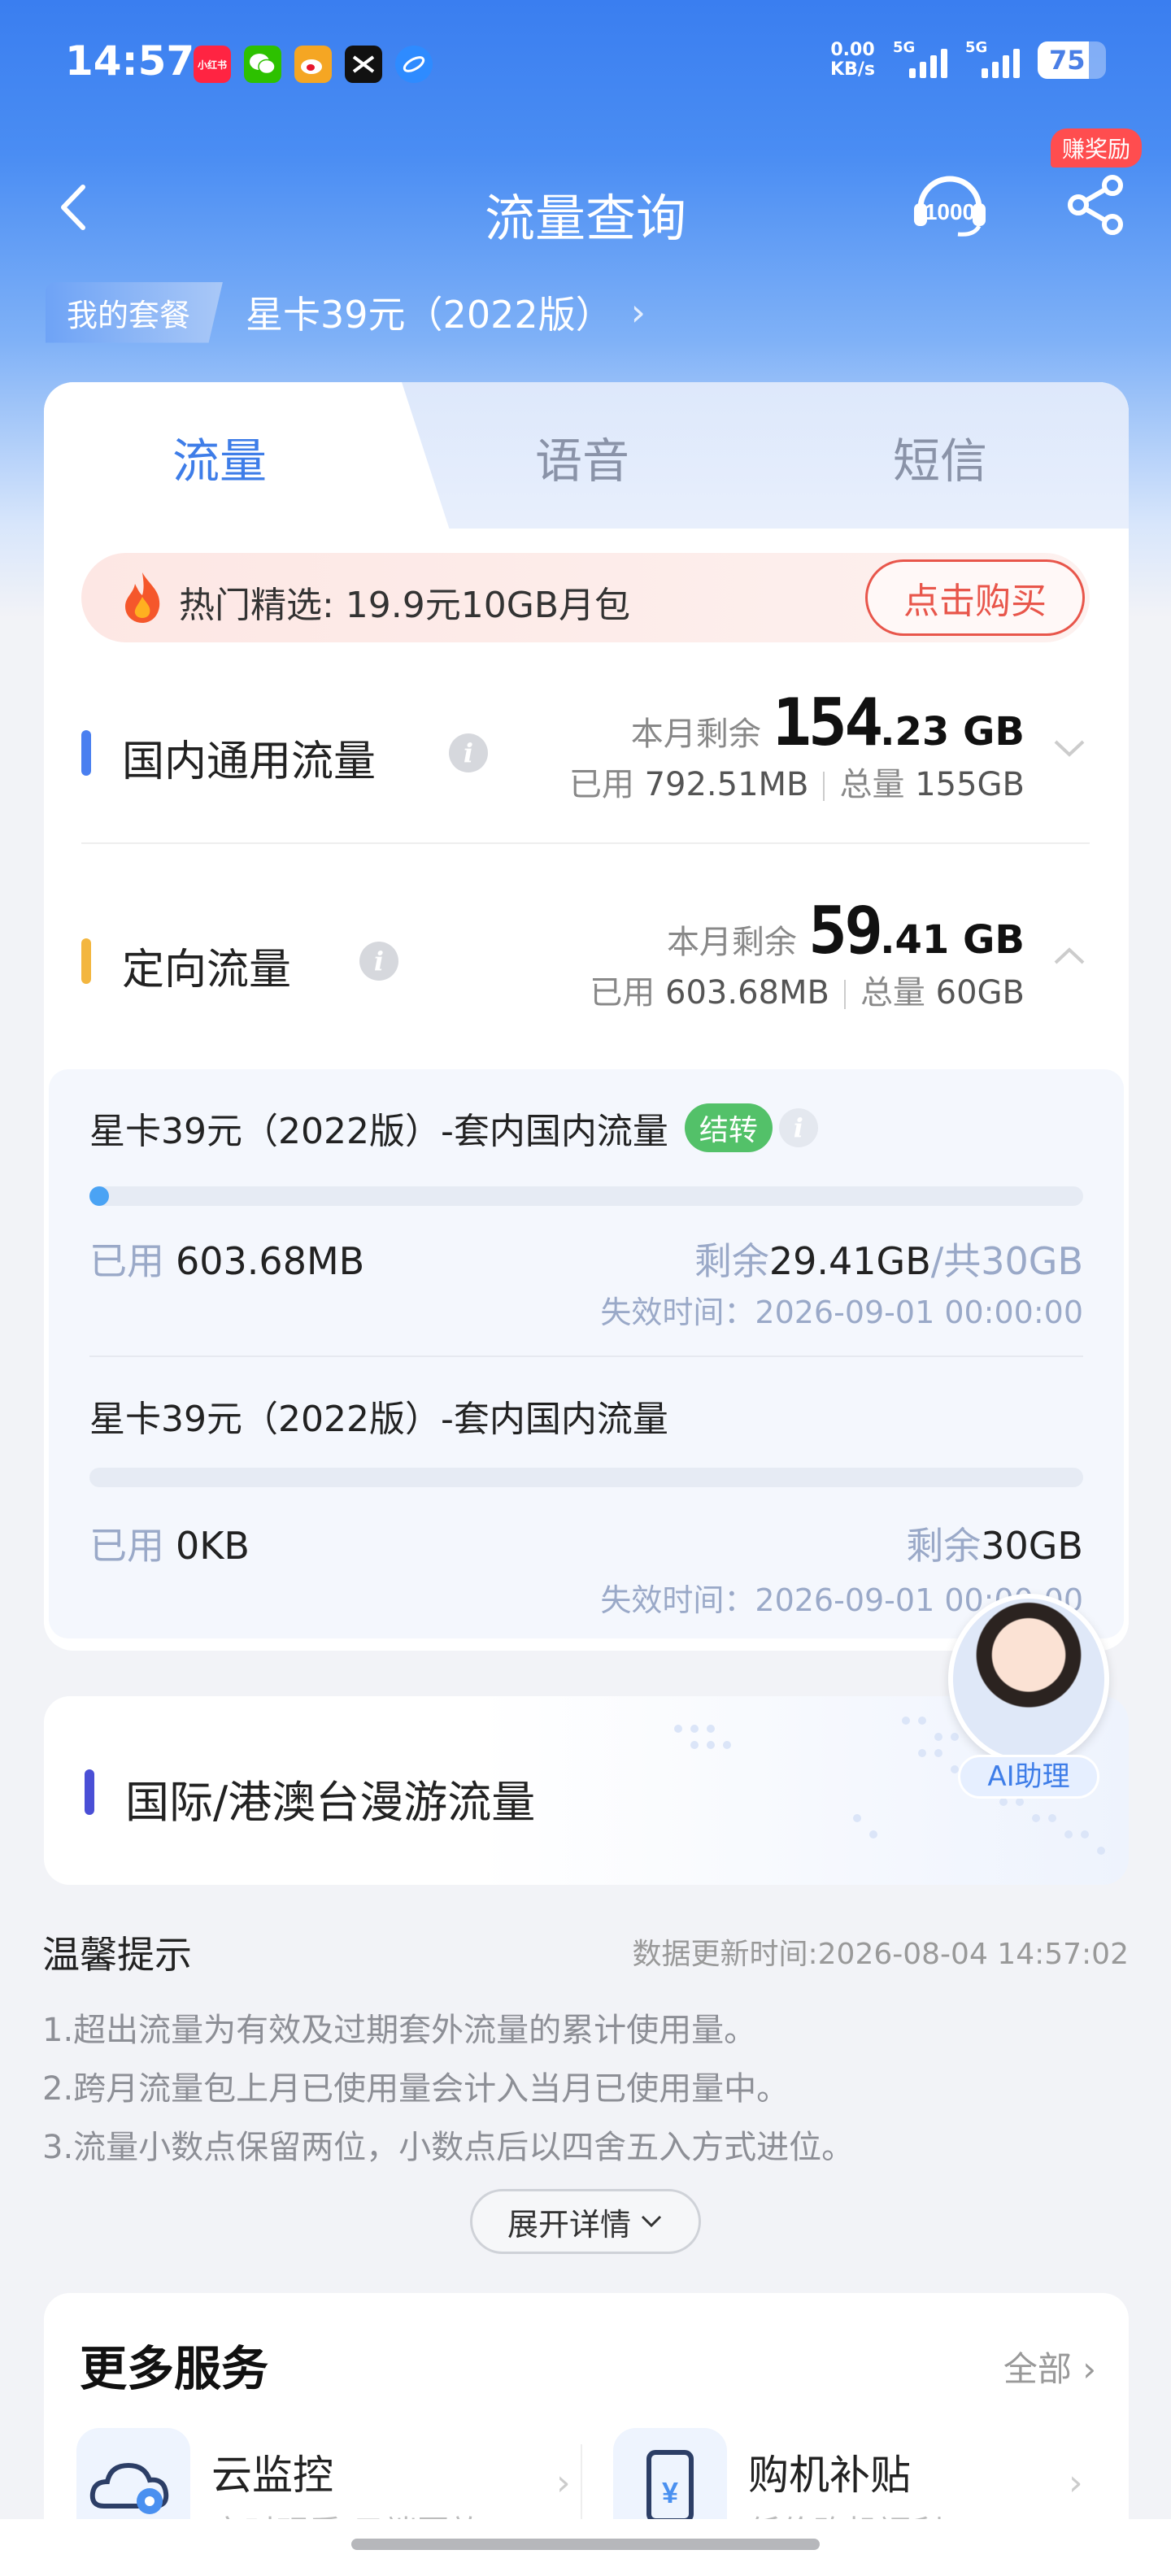 This screenshot has height=2576, width=1171. Describe the element at coordinates (841, 1312) in the screenshot. I see `package-expiry: 失效时间：2026-09-01 00:00:00` at that location.